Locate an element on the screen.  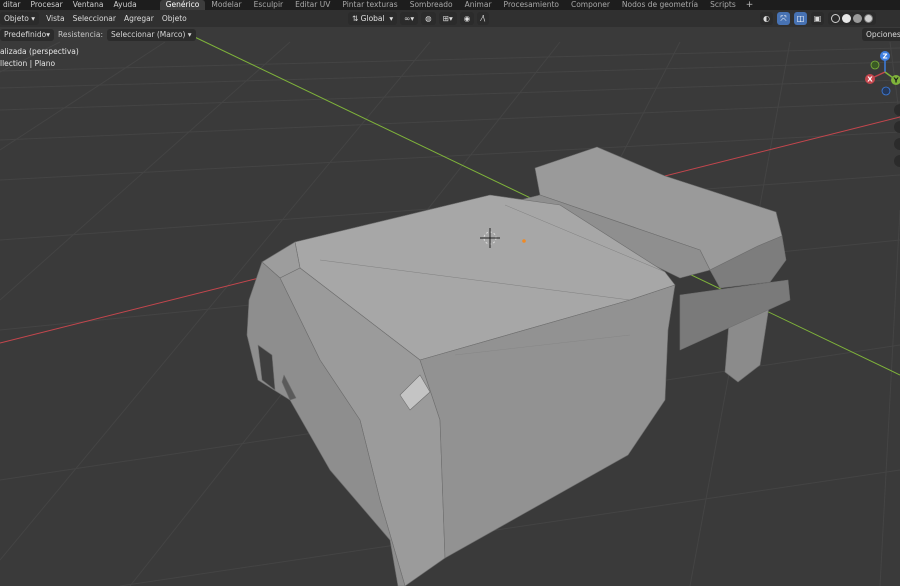
falloff-icon: ⁄\ is located at coordinates (483, 18).